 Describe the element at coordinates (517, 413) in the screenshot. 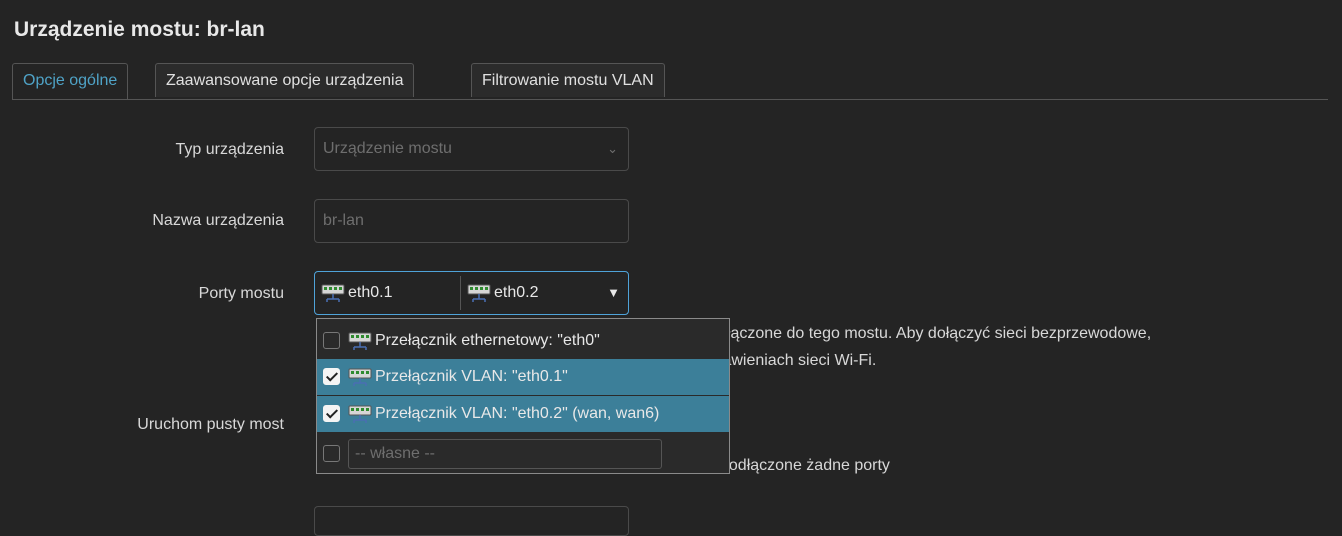

I see `option-label: Przełącznik VLAN: "eth0.2" (wan, wan6)` at that location.